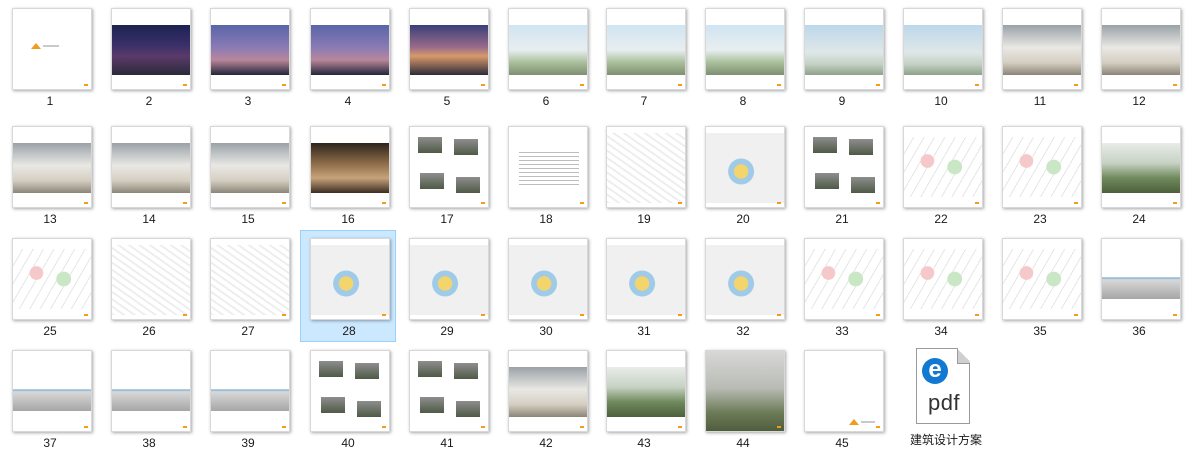 Image resolution: width=1197 pixels, height=454 pixels. I want to click on thumbnail-label: 24, so click(1139, 219).